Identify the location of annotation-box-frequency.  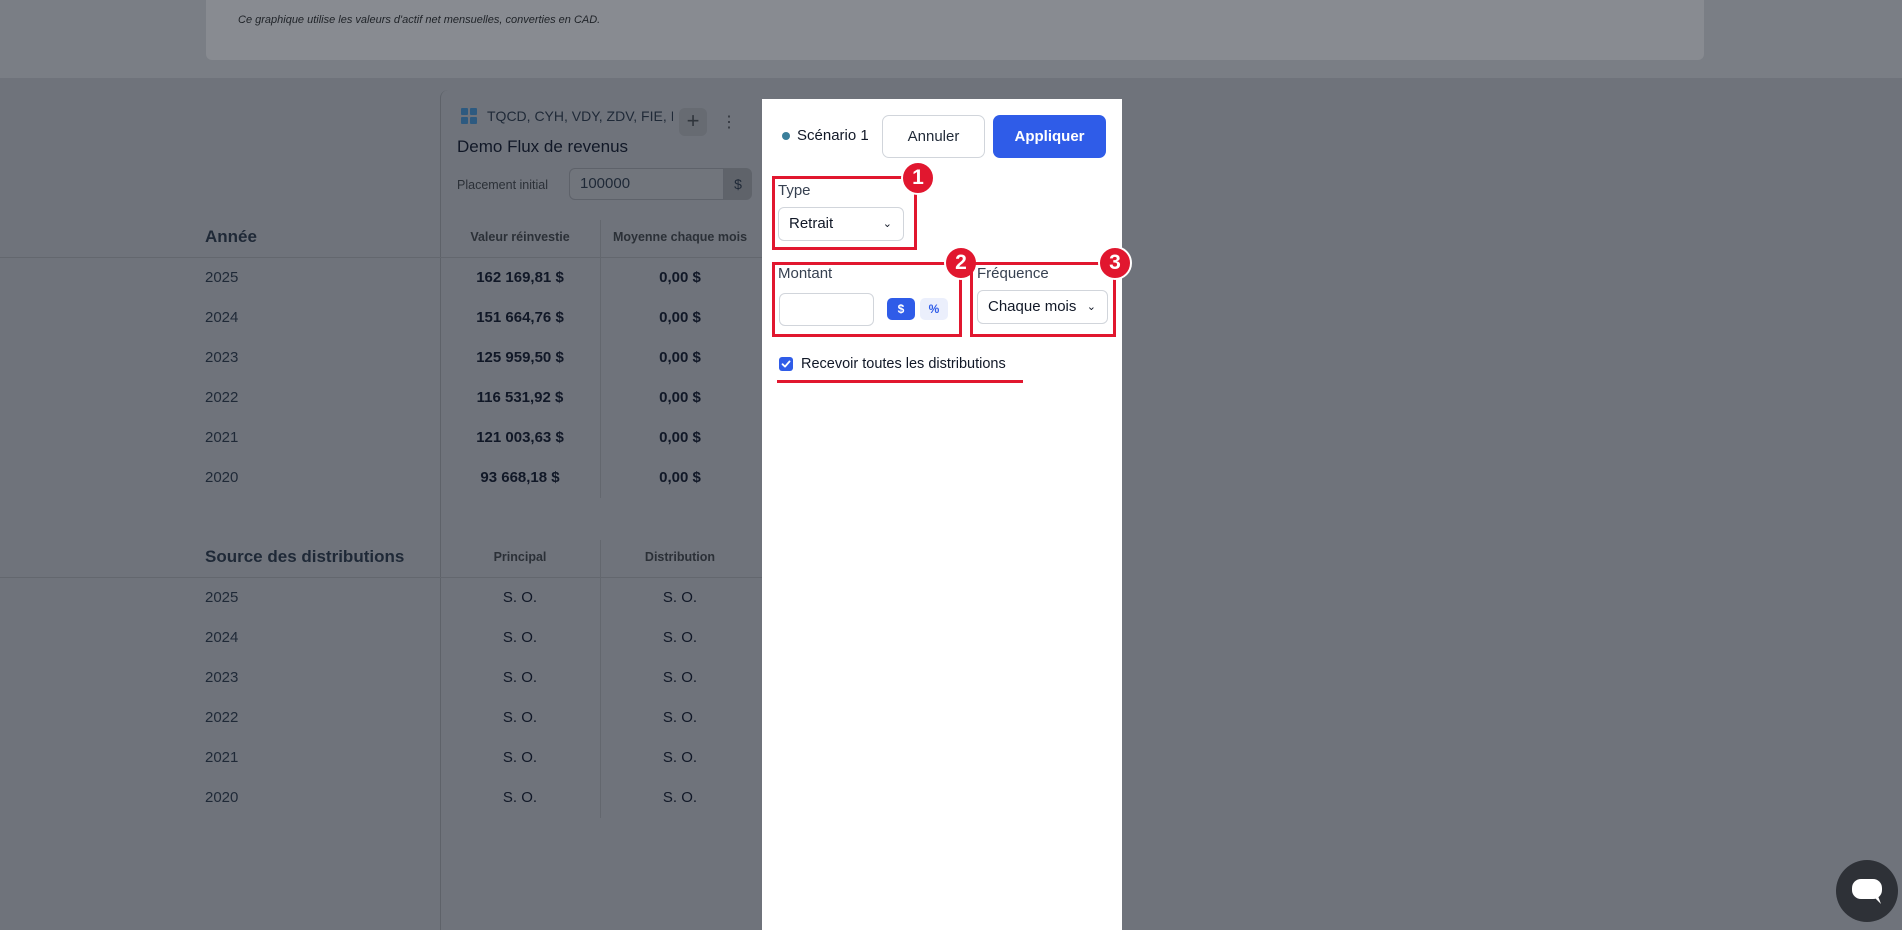
(1043, 299).